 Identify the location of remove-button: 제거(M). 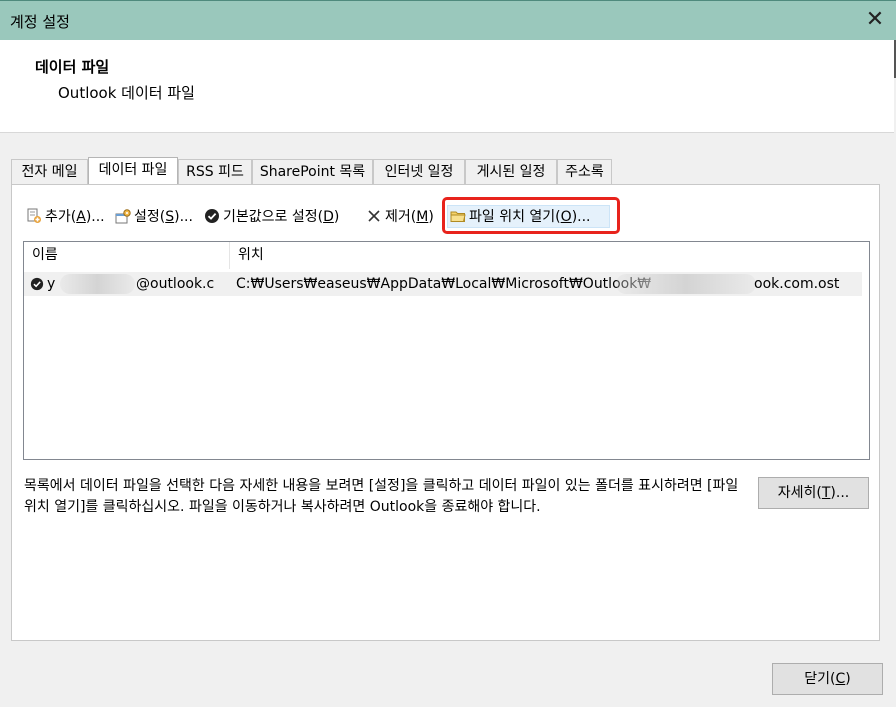
(400, 217).